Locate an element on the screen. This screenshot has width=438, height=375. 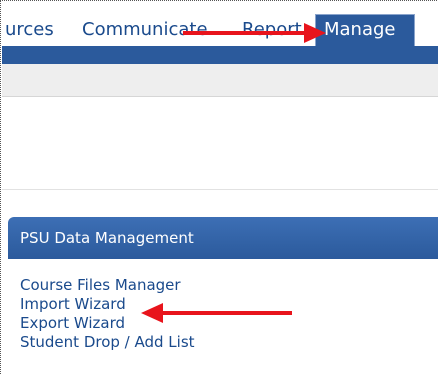
import-wizard-link: Import Wizard is located at coordinates (107, 304).